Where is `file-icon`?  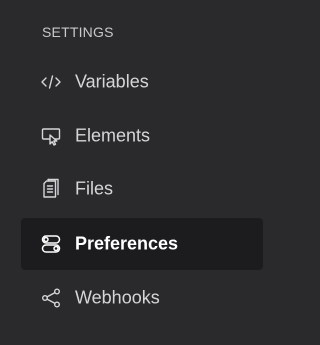 file-icon is located at coordinates (51, 189).